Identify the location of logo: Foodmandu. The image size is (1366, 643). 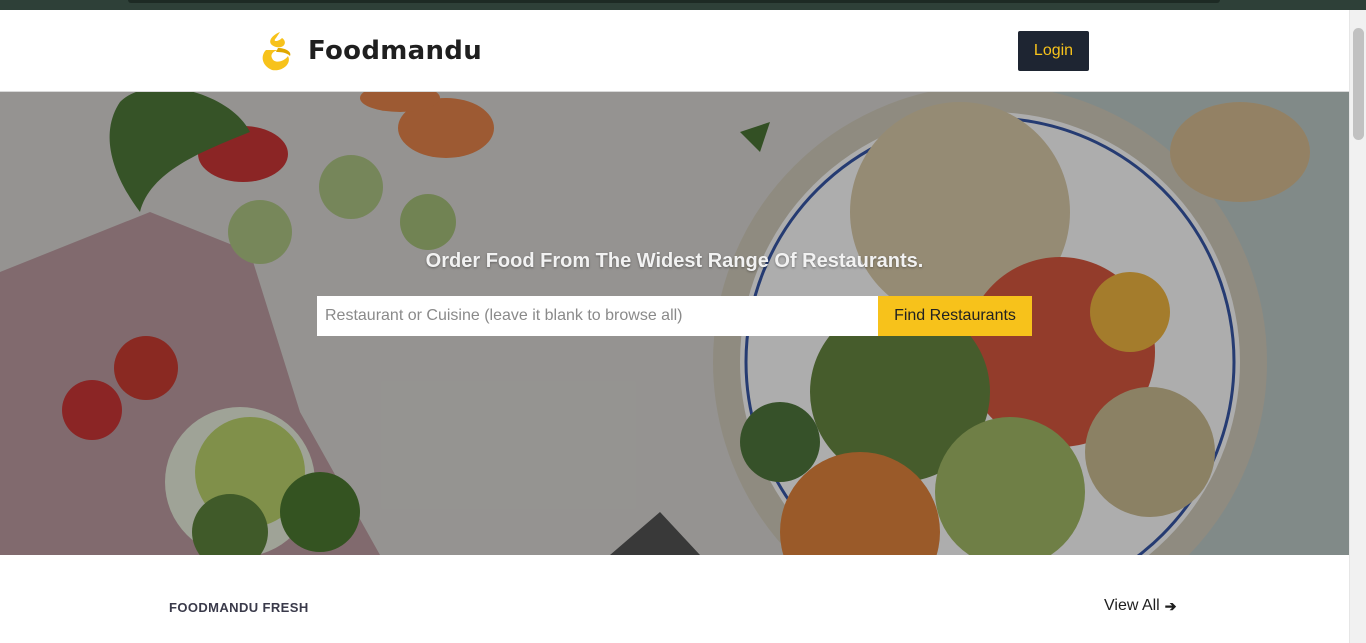
(370, 51).